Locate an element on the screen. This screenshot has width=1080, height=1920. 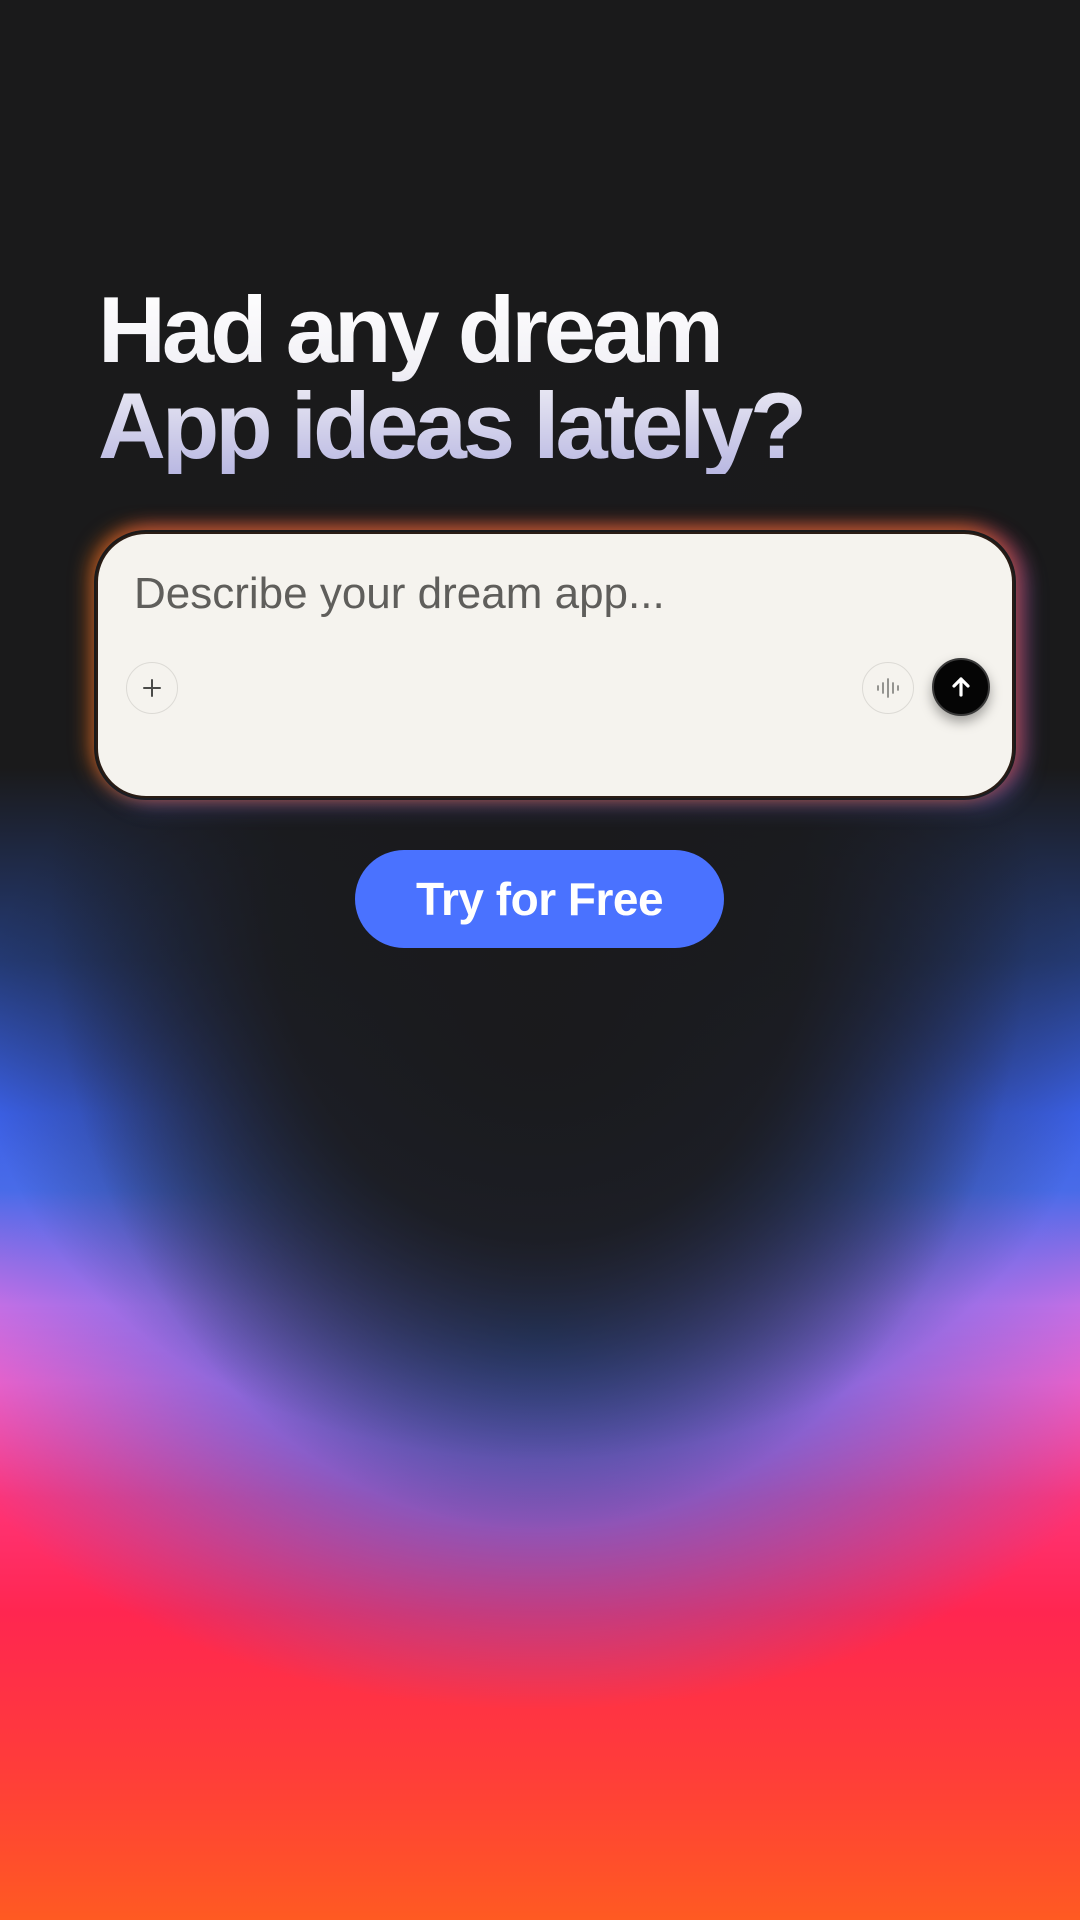
headline: Had any dream App ideas lately? is located at coordinates (548, 378).